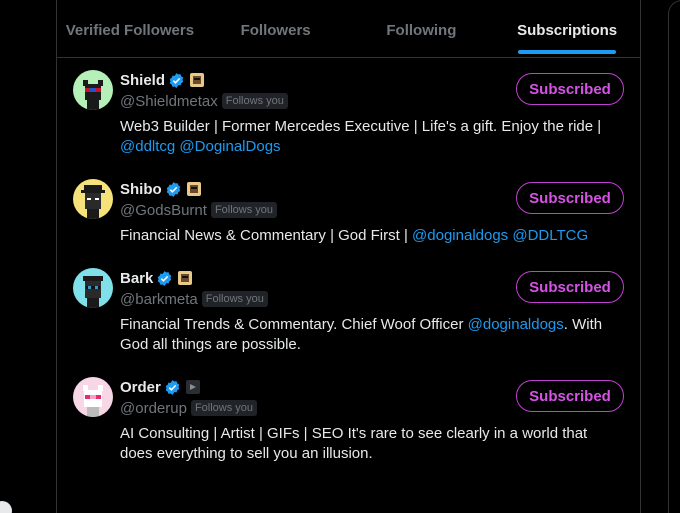  Describe the element at coordinates (153, 408) in the screenshot. I see `user-handle: @orderup` at that location.